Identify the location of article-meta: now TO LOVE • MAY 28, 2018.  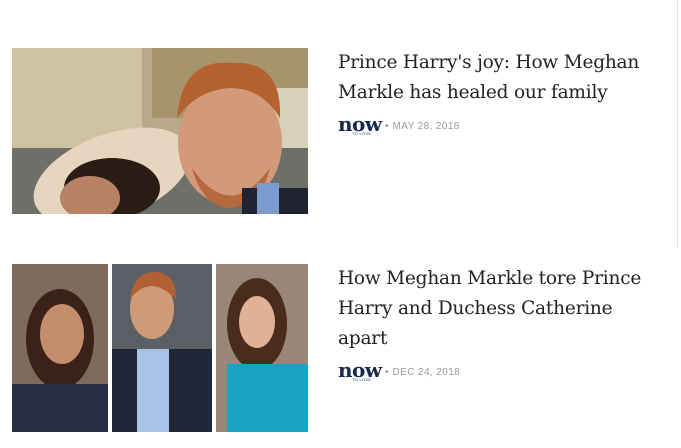
(399, 124).